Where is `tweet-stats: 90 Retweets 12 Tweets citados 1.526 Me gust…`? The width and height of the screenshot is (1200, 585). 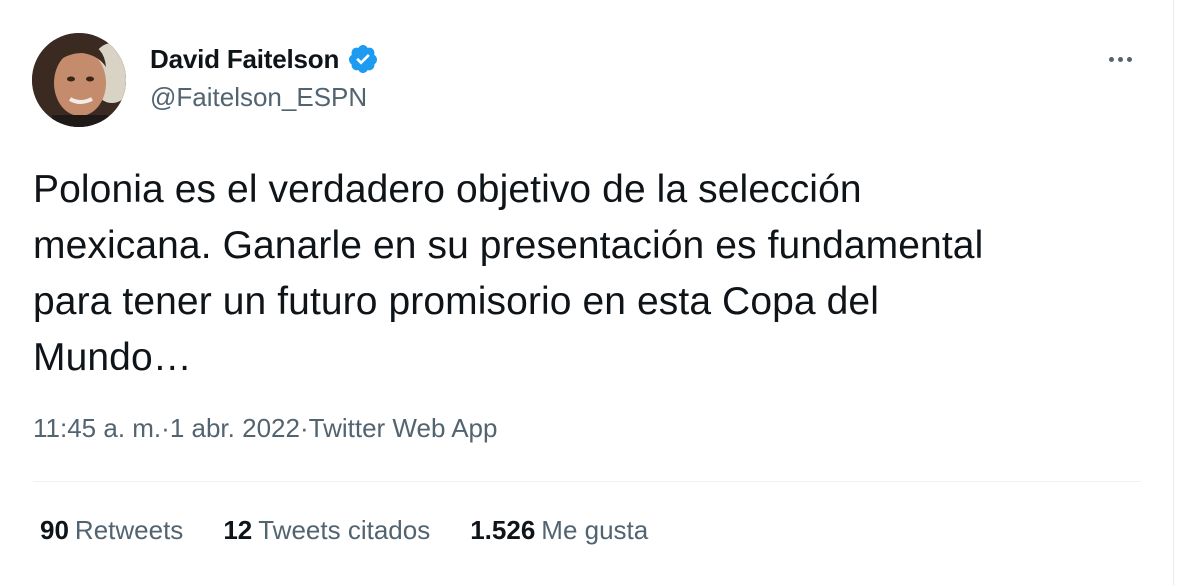
tweet-stats: 90 Retweets 12 Tweets citados 1.526 Me gust… is located at coordinates (344, 530).